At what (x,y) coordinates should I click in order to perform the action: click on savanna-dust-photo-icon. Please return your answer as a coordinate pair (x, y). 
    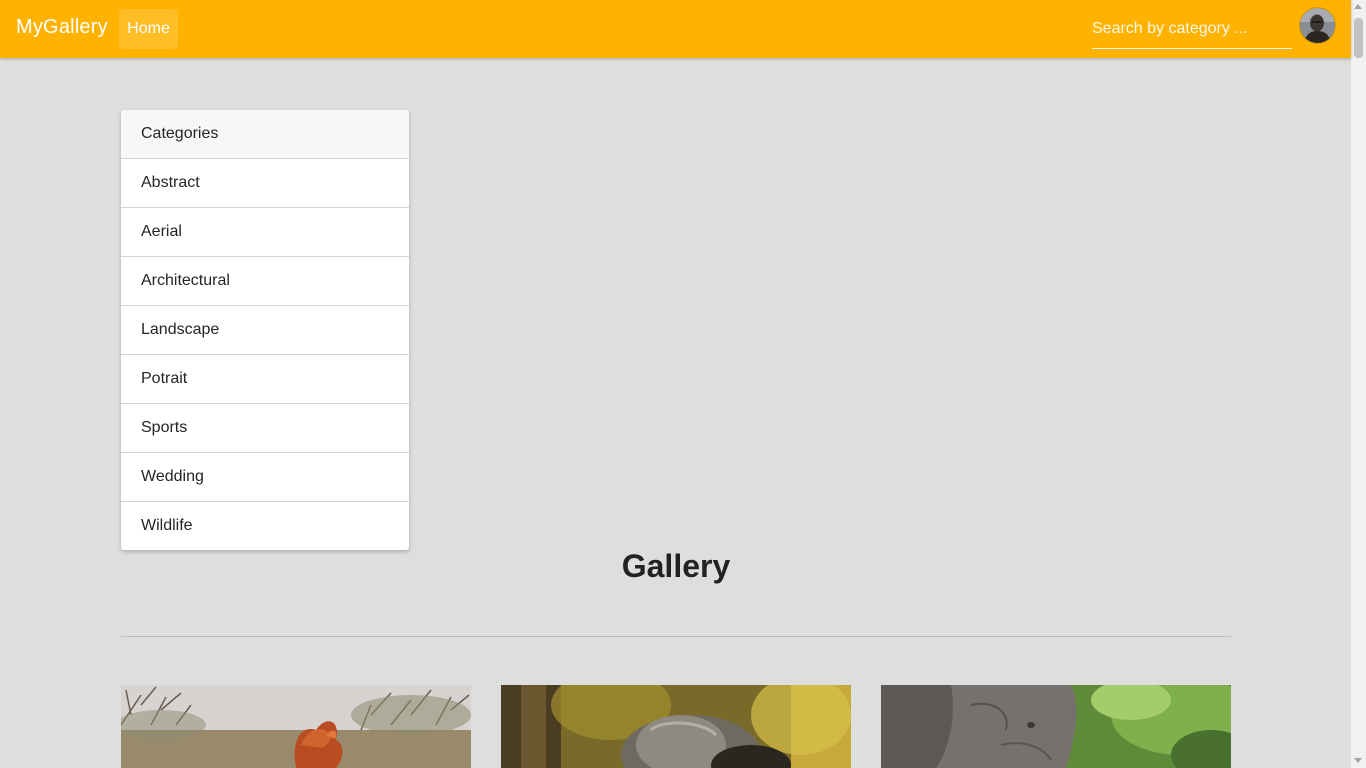
    Looking at the image, I should click on (296, 726).